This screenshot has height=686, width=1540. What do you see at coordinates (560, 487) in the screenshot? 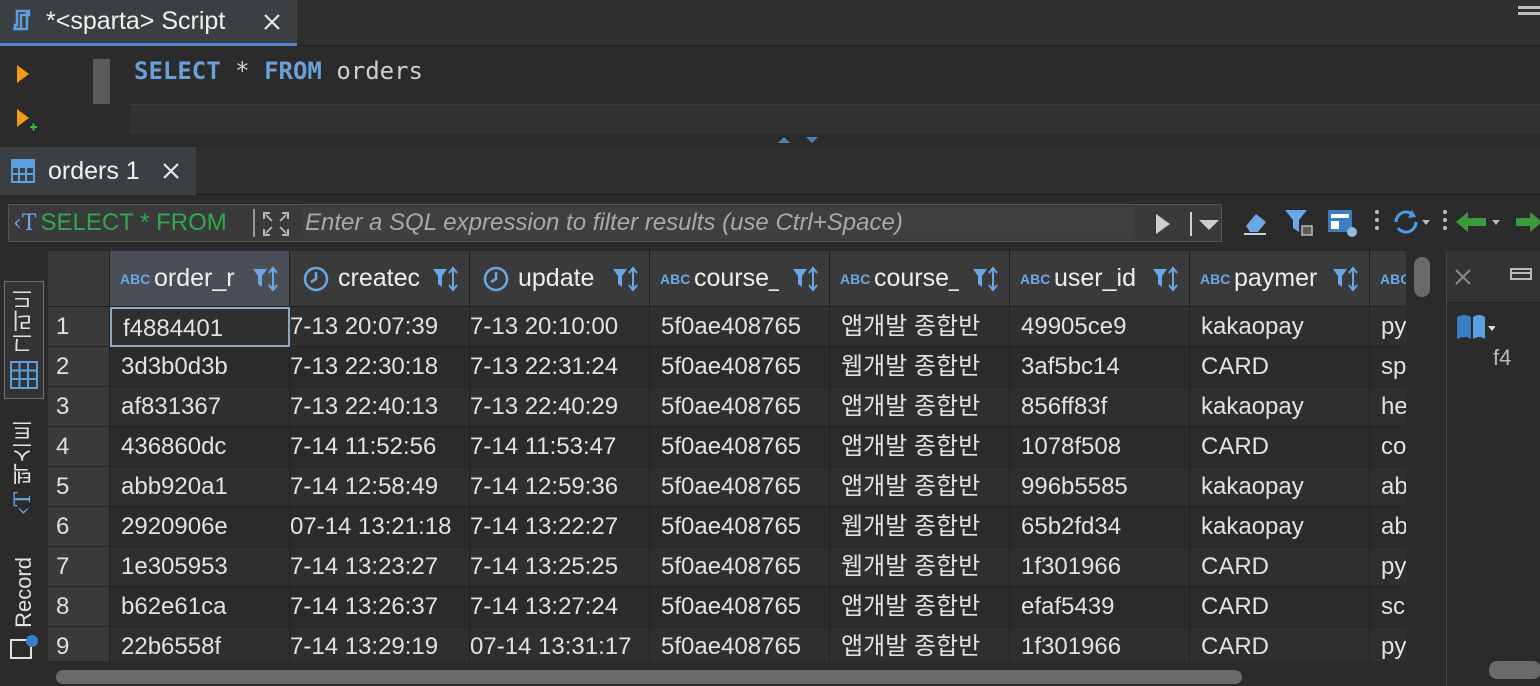
I see `updated-at-cell: 7-14 12:59:36` at bounding box center [560, 487].